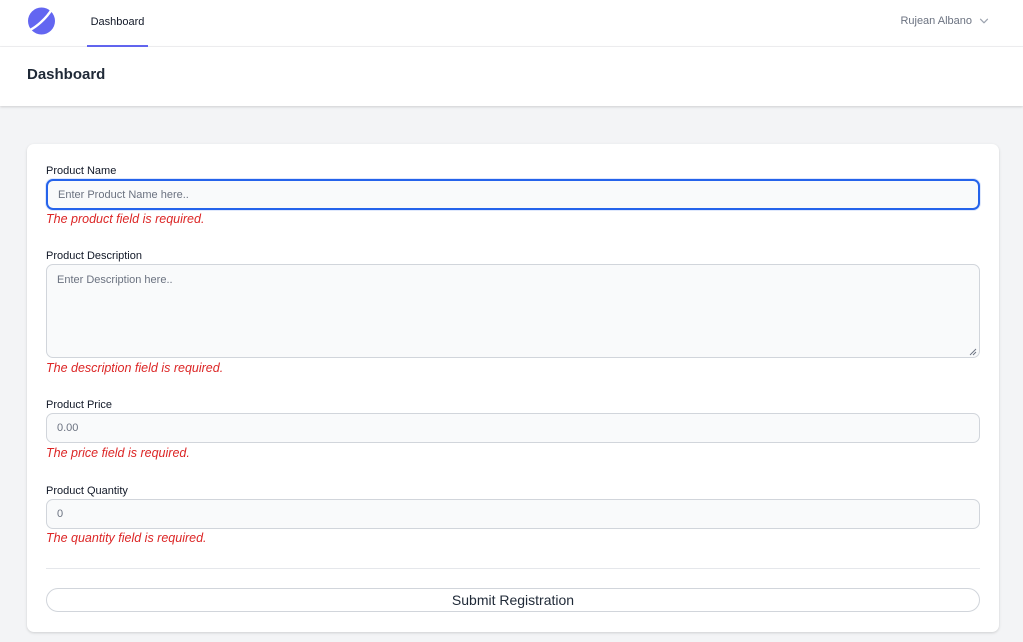 This screenshot has width=1023, height=642. Describe the element at coordinates (117, 23) in the screenshot. I see `nav-link-dashboard: Dashboard` at that location.